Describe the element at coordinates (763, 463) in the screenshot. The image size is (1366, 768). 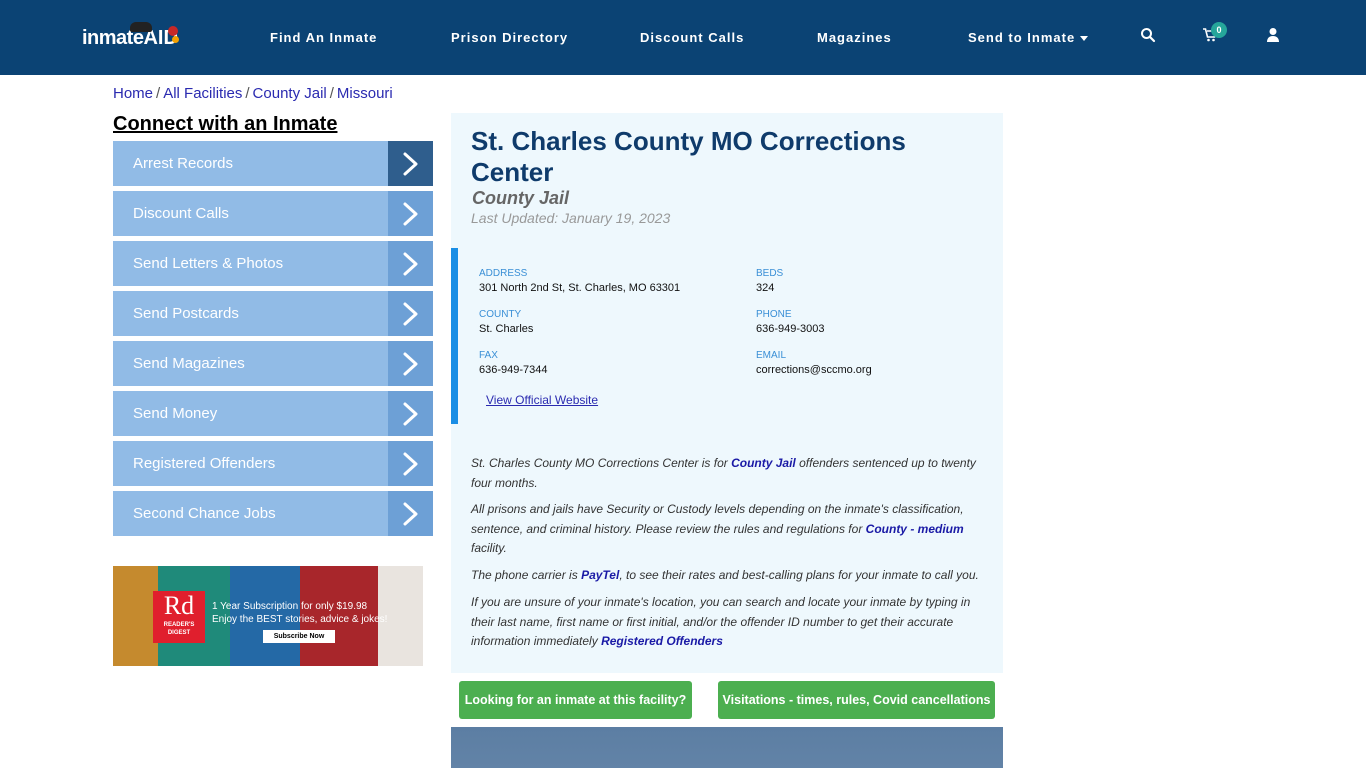
I see `county-jail-link: County Jail` at that location.